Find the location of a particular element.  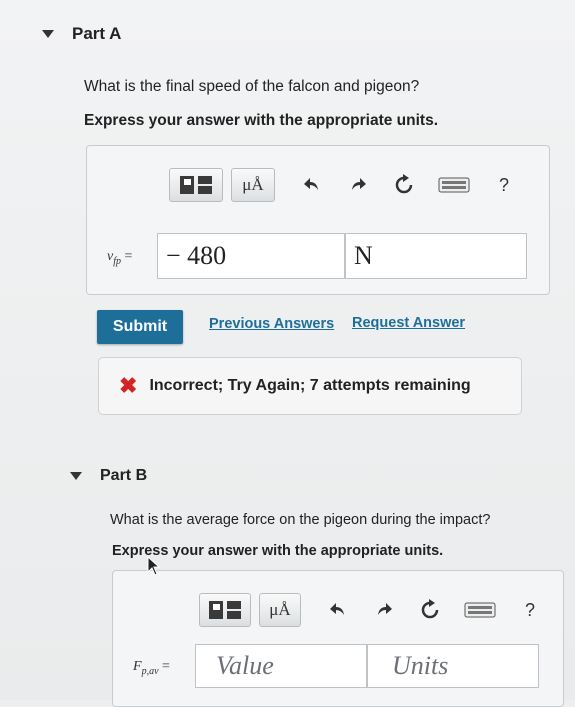

part-b-header: Part B is located at coordinates (108, 476).